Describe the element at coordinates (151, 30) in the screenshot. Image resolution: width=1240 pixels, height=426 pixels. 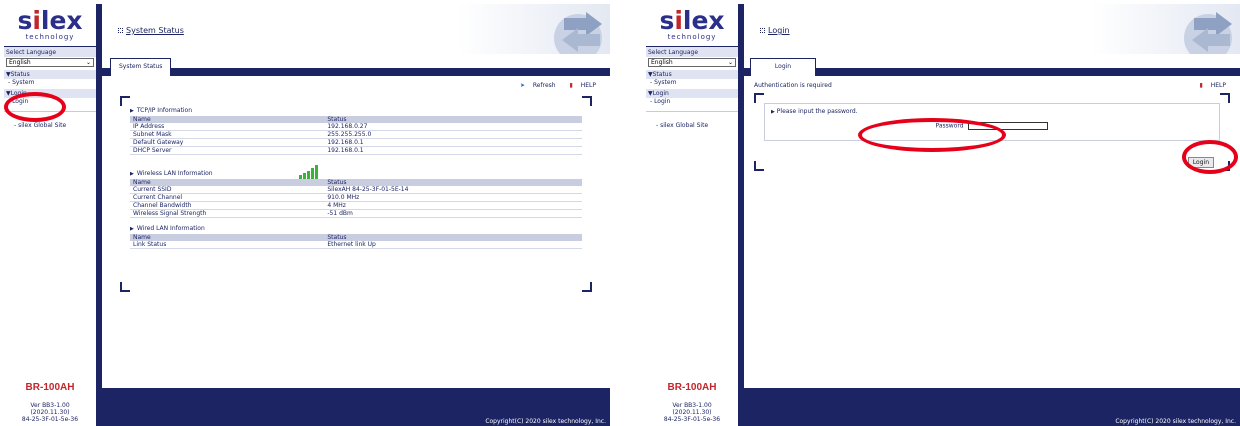
I see `page-title: System Status` at that location.